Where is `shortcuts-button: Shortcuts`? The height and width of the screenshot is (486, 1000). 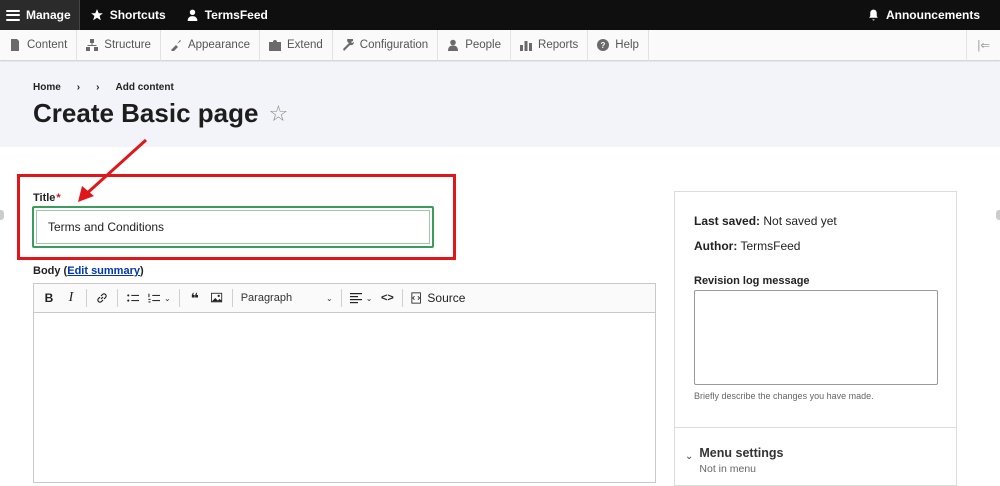 shortcuts-button: Shortcuts is located at coordinates (128, 15).